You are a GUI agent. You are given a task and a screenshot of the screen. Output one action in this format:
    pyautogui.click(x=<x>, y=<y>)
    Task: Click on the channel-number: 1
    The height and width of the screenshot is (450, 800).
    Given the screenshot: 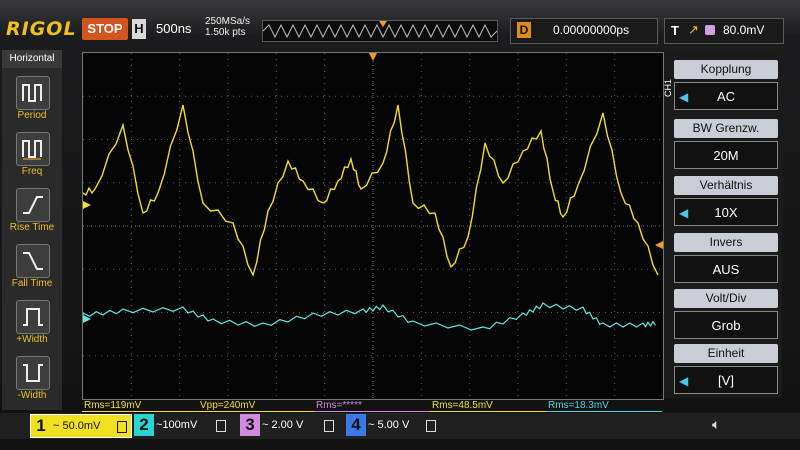 What is the action you would take?
    pyautogui.click(x=41, y=425)
    